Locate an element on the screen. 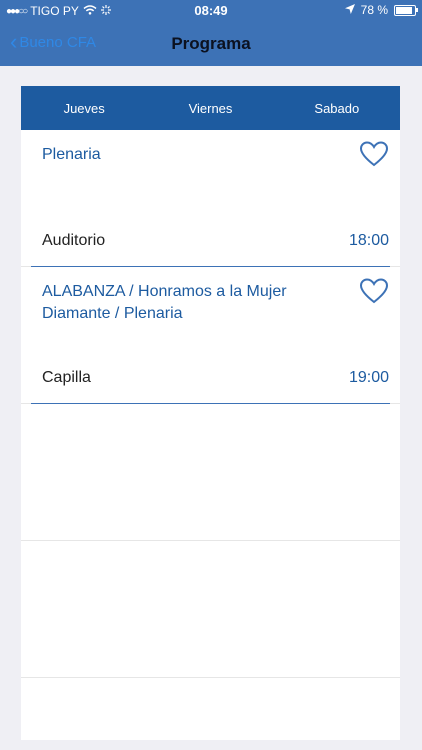 The height and width of the screenshot is (750, 422). day-tabs: Jueves Viernes Sabado is located at coordinates (210, 108).